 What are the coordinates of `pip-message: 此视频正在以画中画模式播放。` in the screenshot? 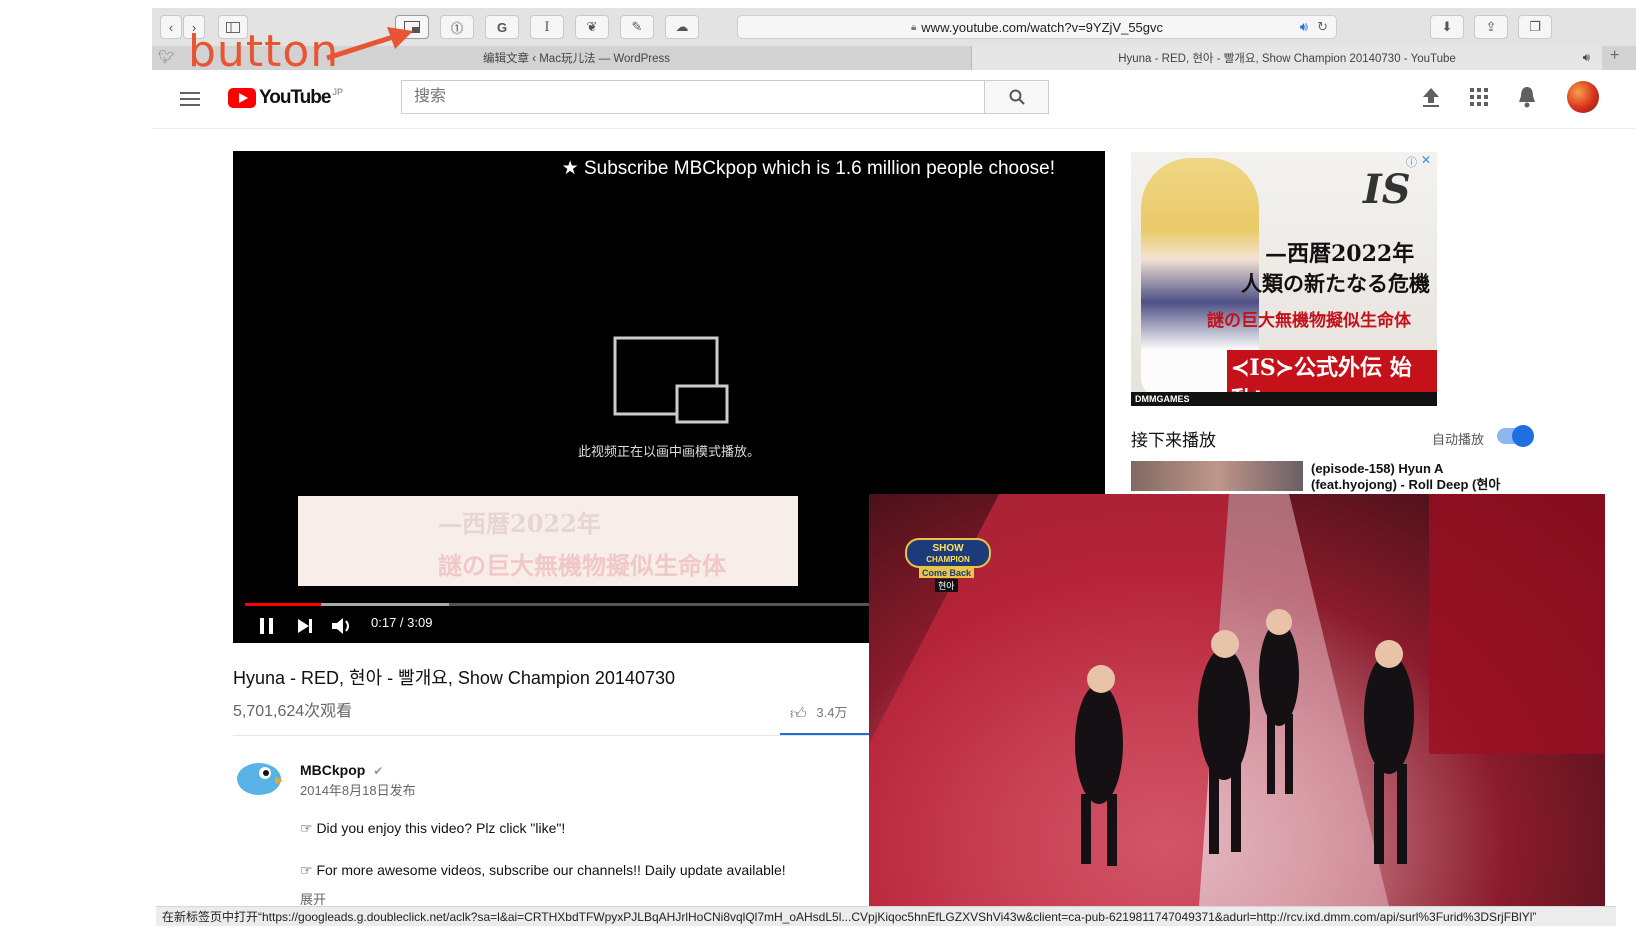 It's located at (668, 451).